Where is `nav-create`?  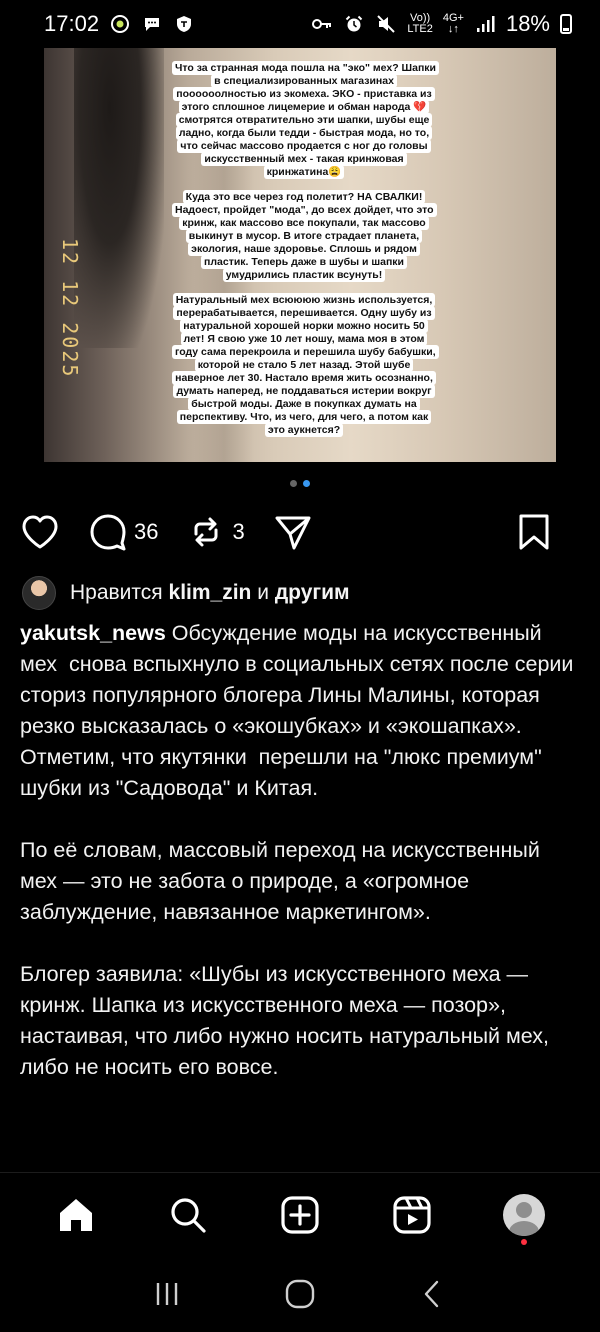
nav-create is located at coordinates (300, 1215).